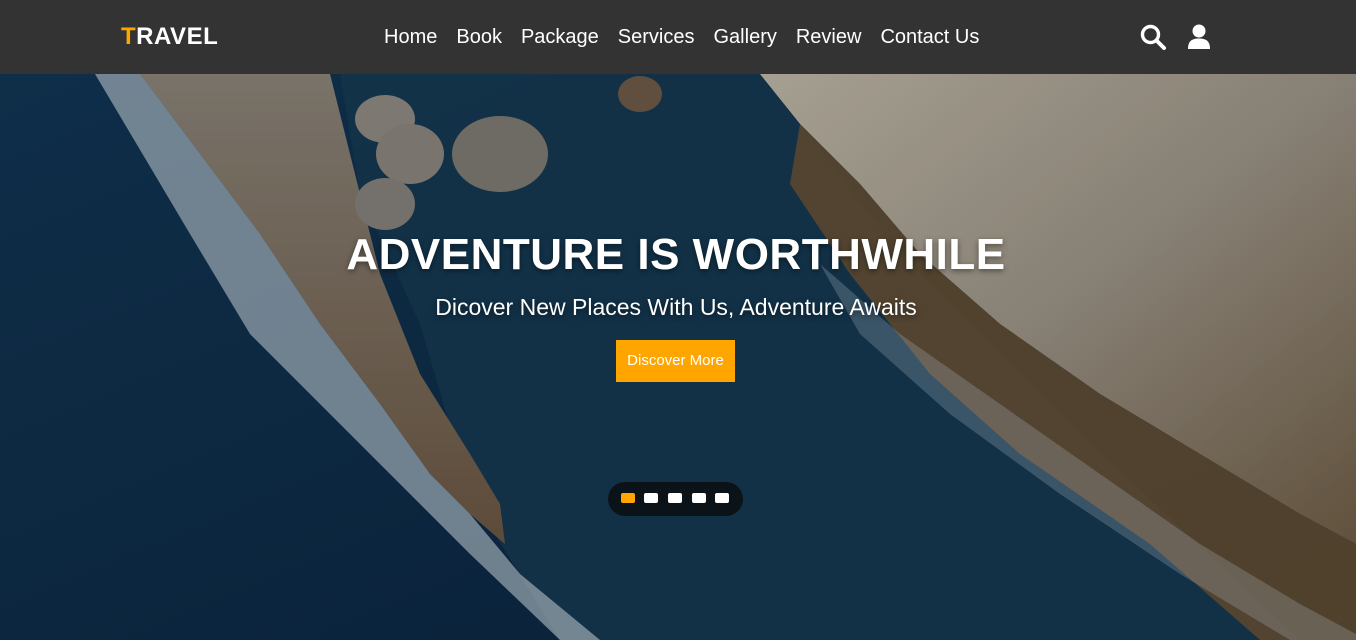  I want to click on logo-initial: T, so click(129, 36).